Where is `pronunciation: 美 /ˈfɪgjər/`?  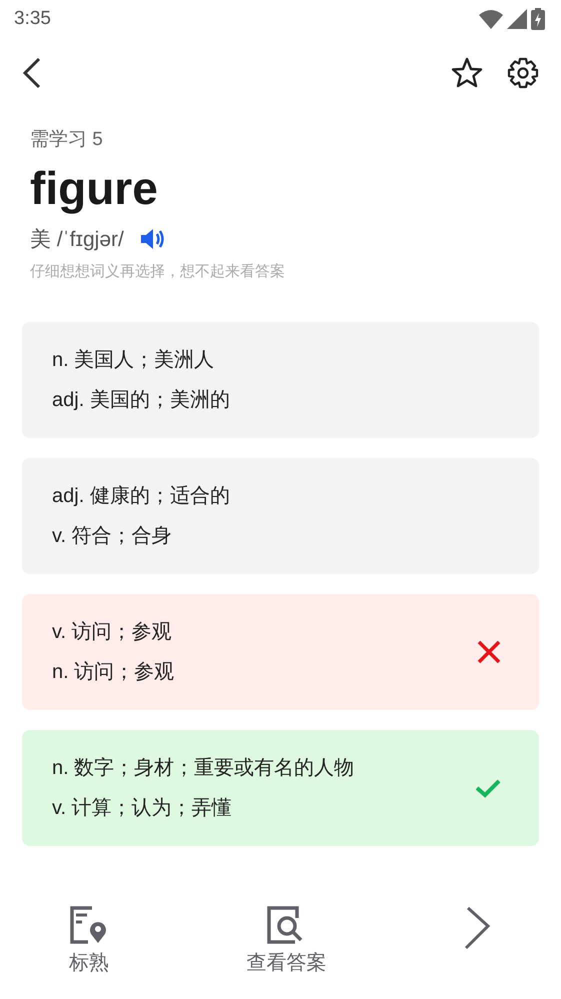 pronunciation: 美 /ˈfɪgjər/ is located at coordinates (77, 239).